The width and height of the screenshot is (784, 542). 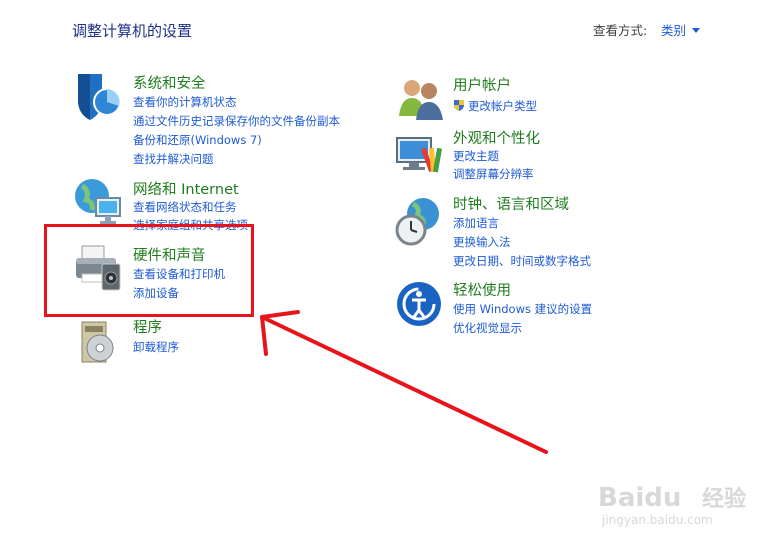 I want to click on user-accounts-icon, so click(x=421, y=100).